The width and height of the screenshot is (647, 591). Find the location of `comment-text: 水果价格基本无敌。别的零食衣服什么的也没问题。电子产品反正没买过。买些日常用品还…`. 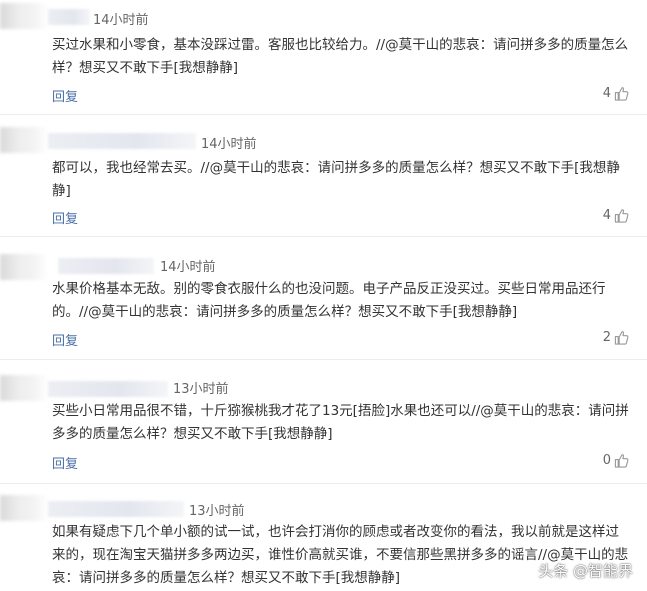

comment-text: 水果价格基本无敌。别的零食衣服什么的也没问题。电子产品反正没买过。买些日常用品还… is located at coordinates (329, 300).